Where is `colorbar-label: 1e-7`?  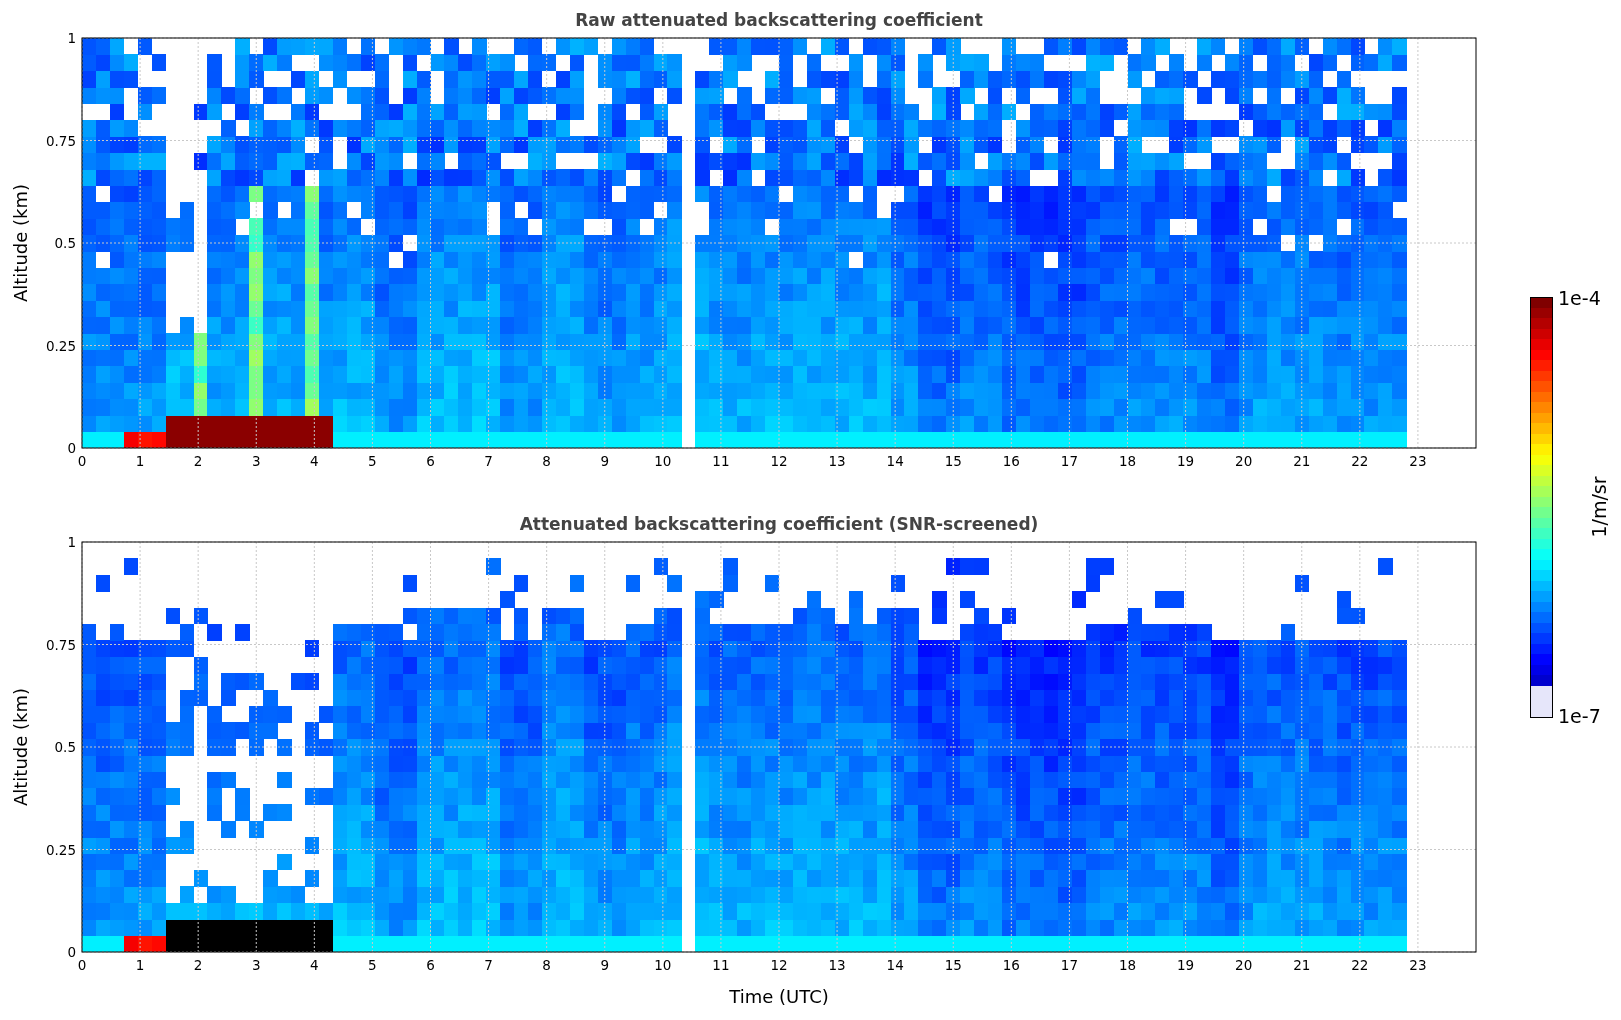 colorbar-label: 1e-7 is located at coordinates (1579, 716).